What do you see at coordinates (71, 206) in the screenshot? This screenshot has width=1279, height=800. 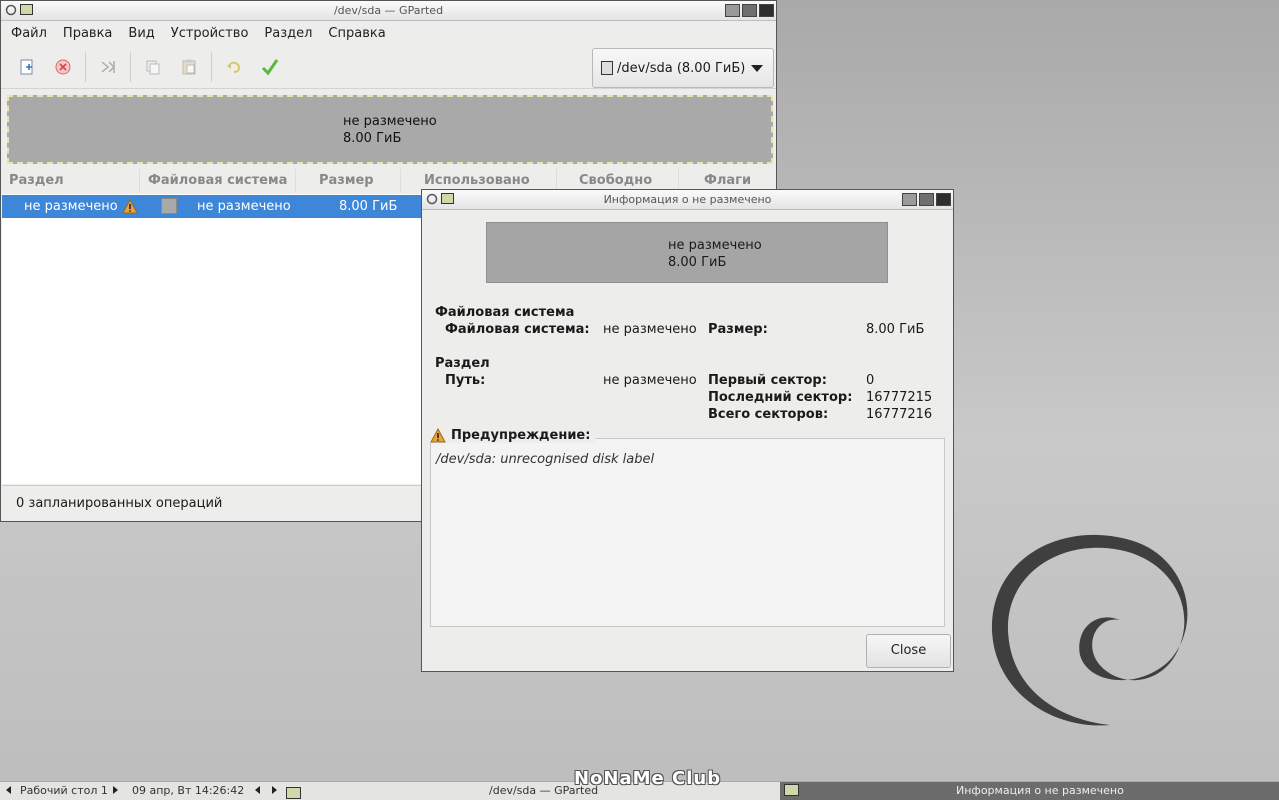 I see `row-partition: не размечено` at bounding box center [71, 206].